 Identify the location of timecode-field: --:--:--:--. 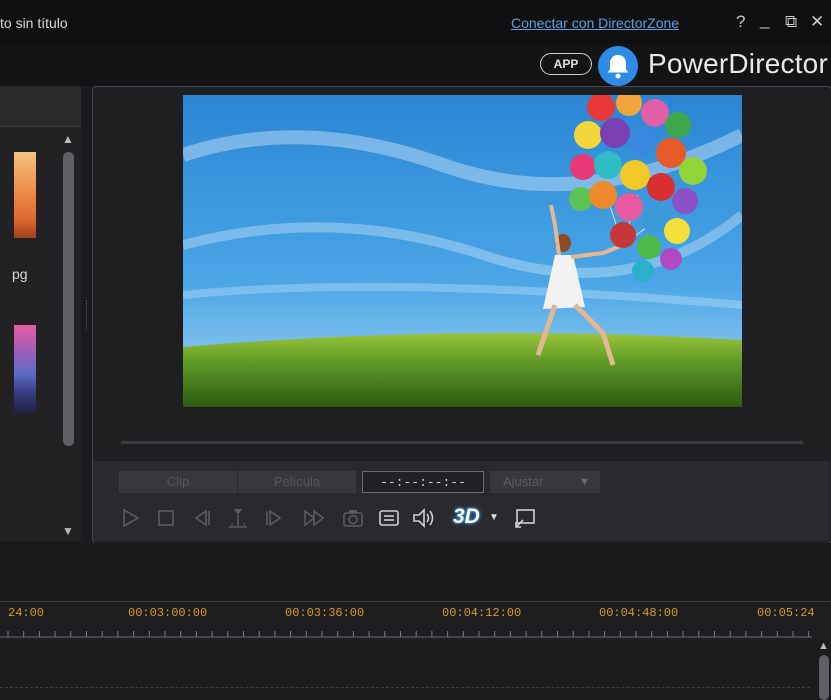
(423, 482).